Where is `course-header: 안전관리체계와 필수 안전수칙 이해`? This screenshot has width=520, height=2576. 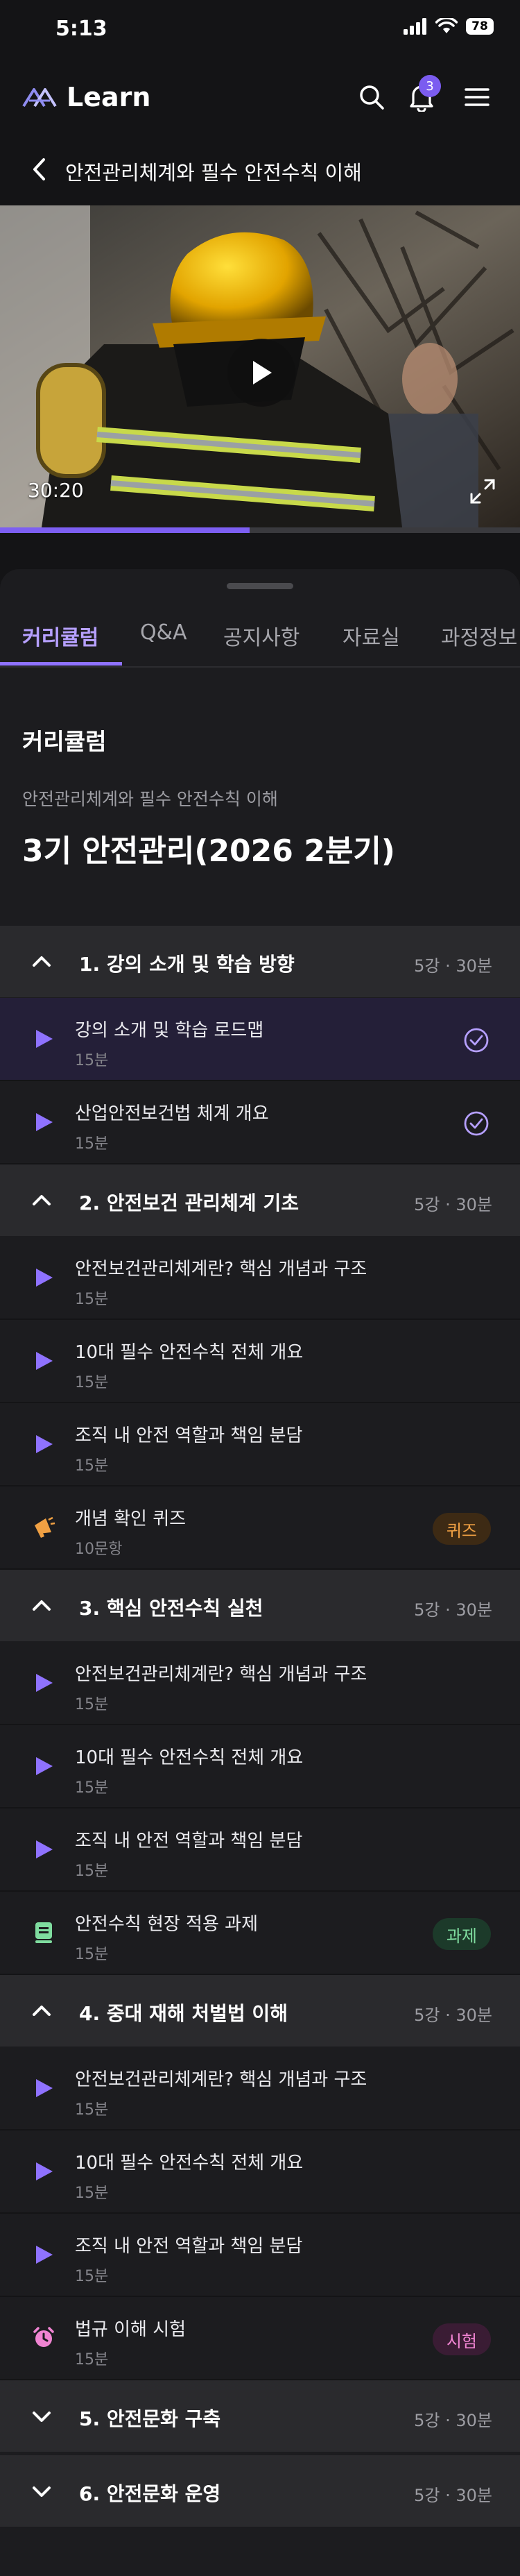 course-header: 안전관리체계와 필수 안전수칙 이해 is located at coordinates (260, 169).